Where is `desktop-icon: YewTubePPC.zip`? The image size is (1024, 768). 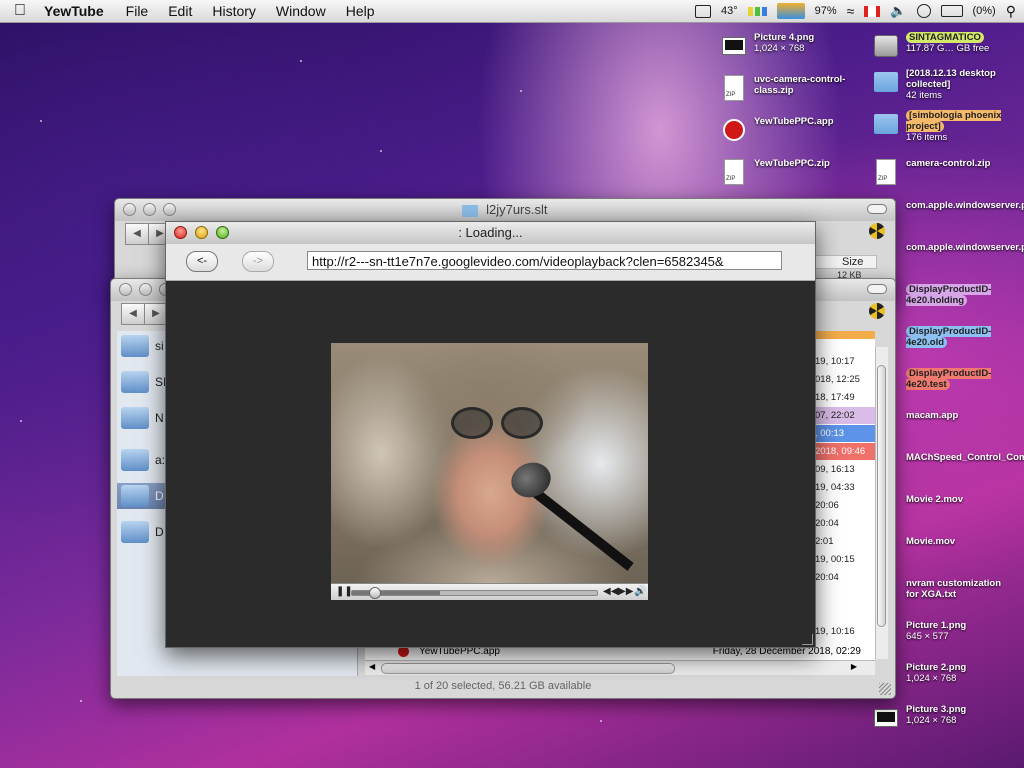 desktop-icon: YewTubePPC.zip is located at coordinates (792, 172).